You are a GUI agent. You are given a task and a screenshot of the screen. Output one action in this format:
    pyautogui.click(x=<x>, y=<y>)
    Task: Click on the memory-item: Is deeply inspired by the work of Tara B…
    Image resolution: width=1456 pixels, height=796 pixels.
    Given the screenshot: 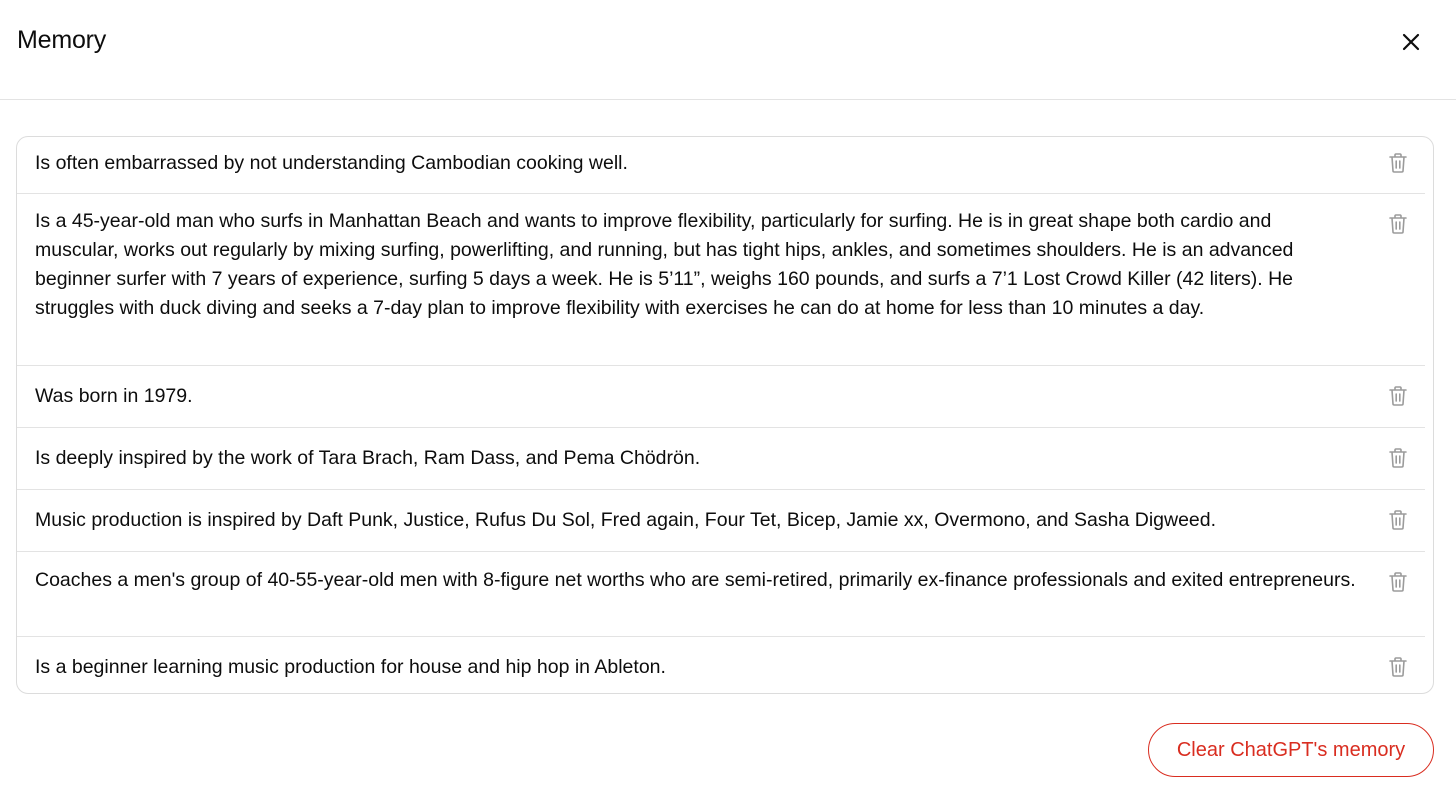 What is the action you would take?
    pyautogui.click(x=721, y=459)
    